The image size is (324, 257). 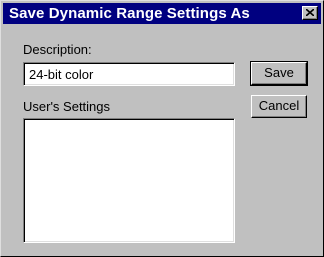 I want to click on close-button, so click(x=310, y=13).